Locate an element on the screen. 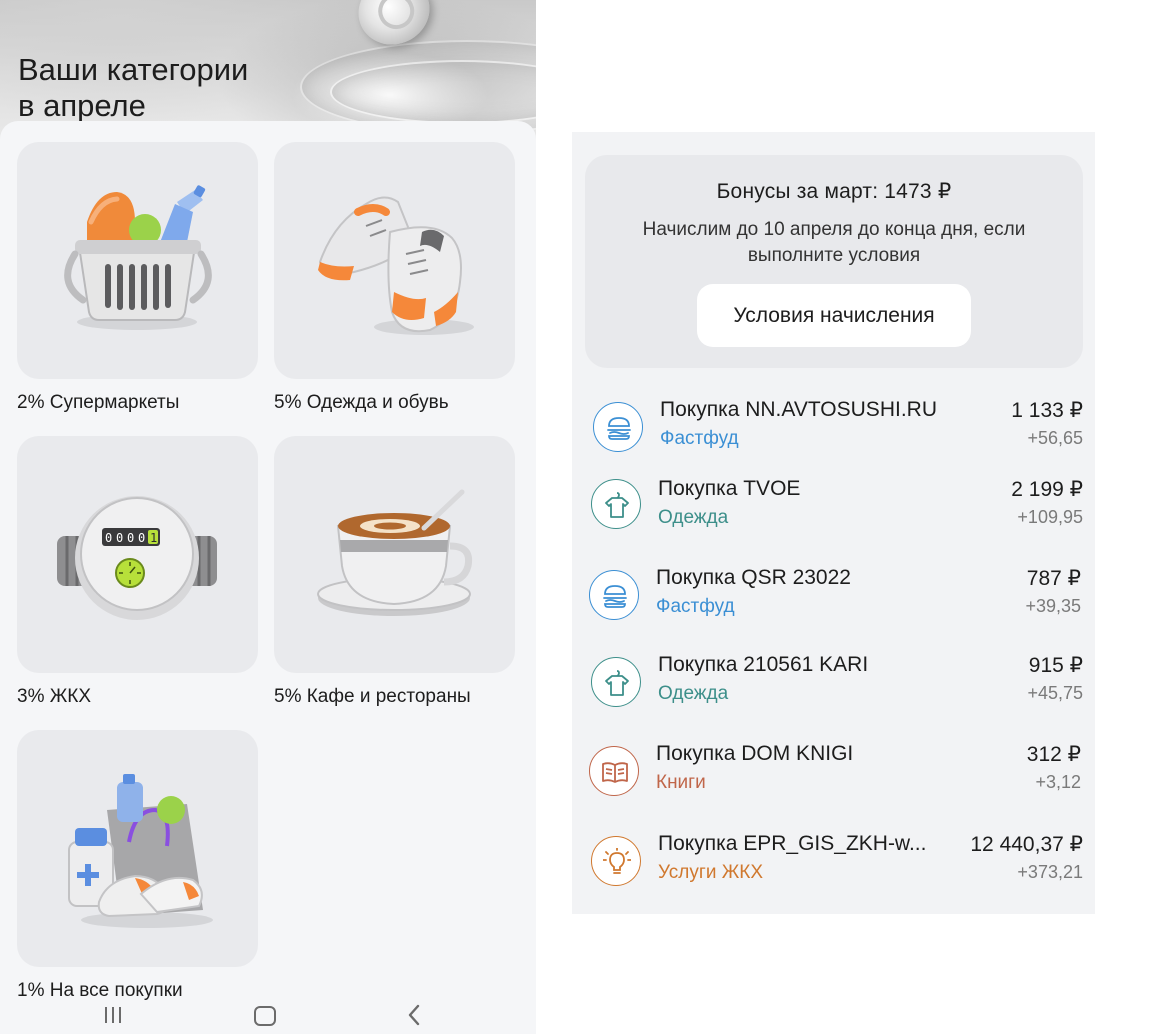 The width and height of the screenshot is (1162, 1034). transaction-name: Покупка QSR 23022 is located at coordinates (753, 577).